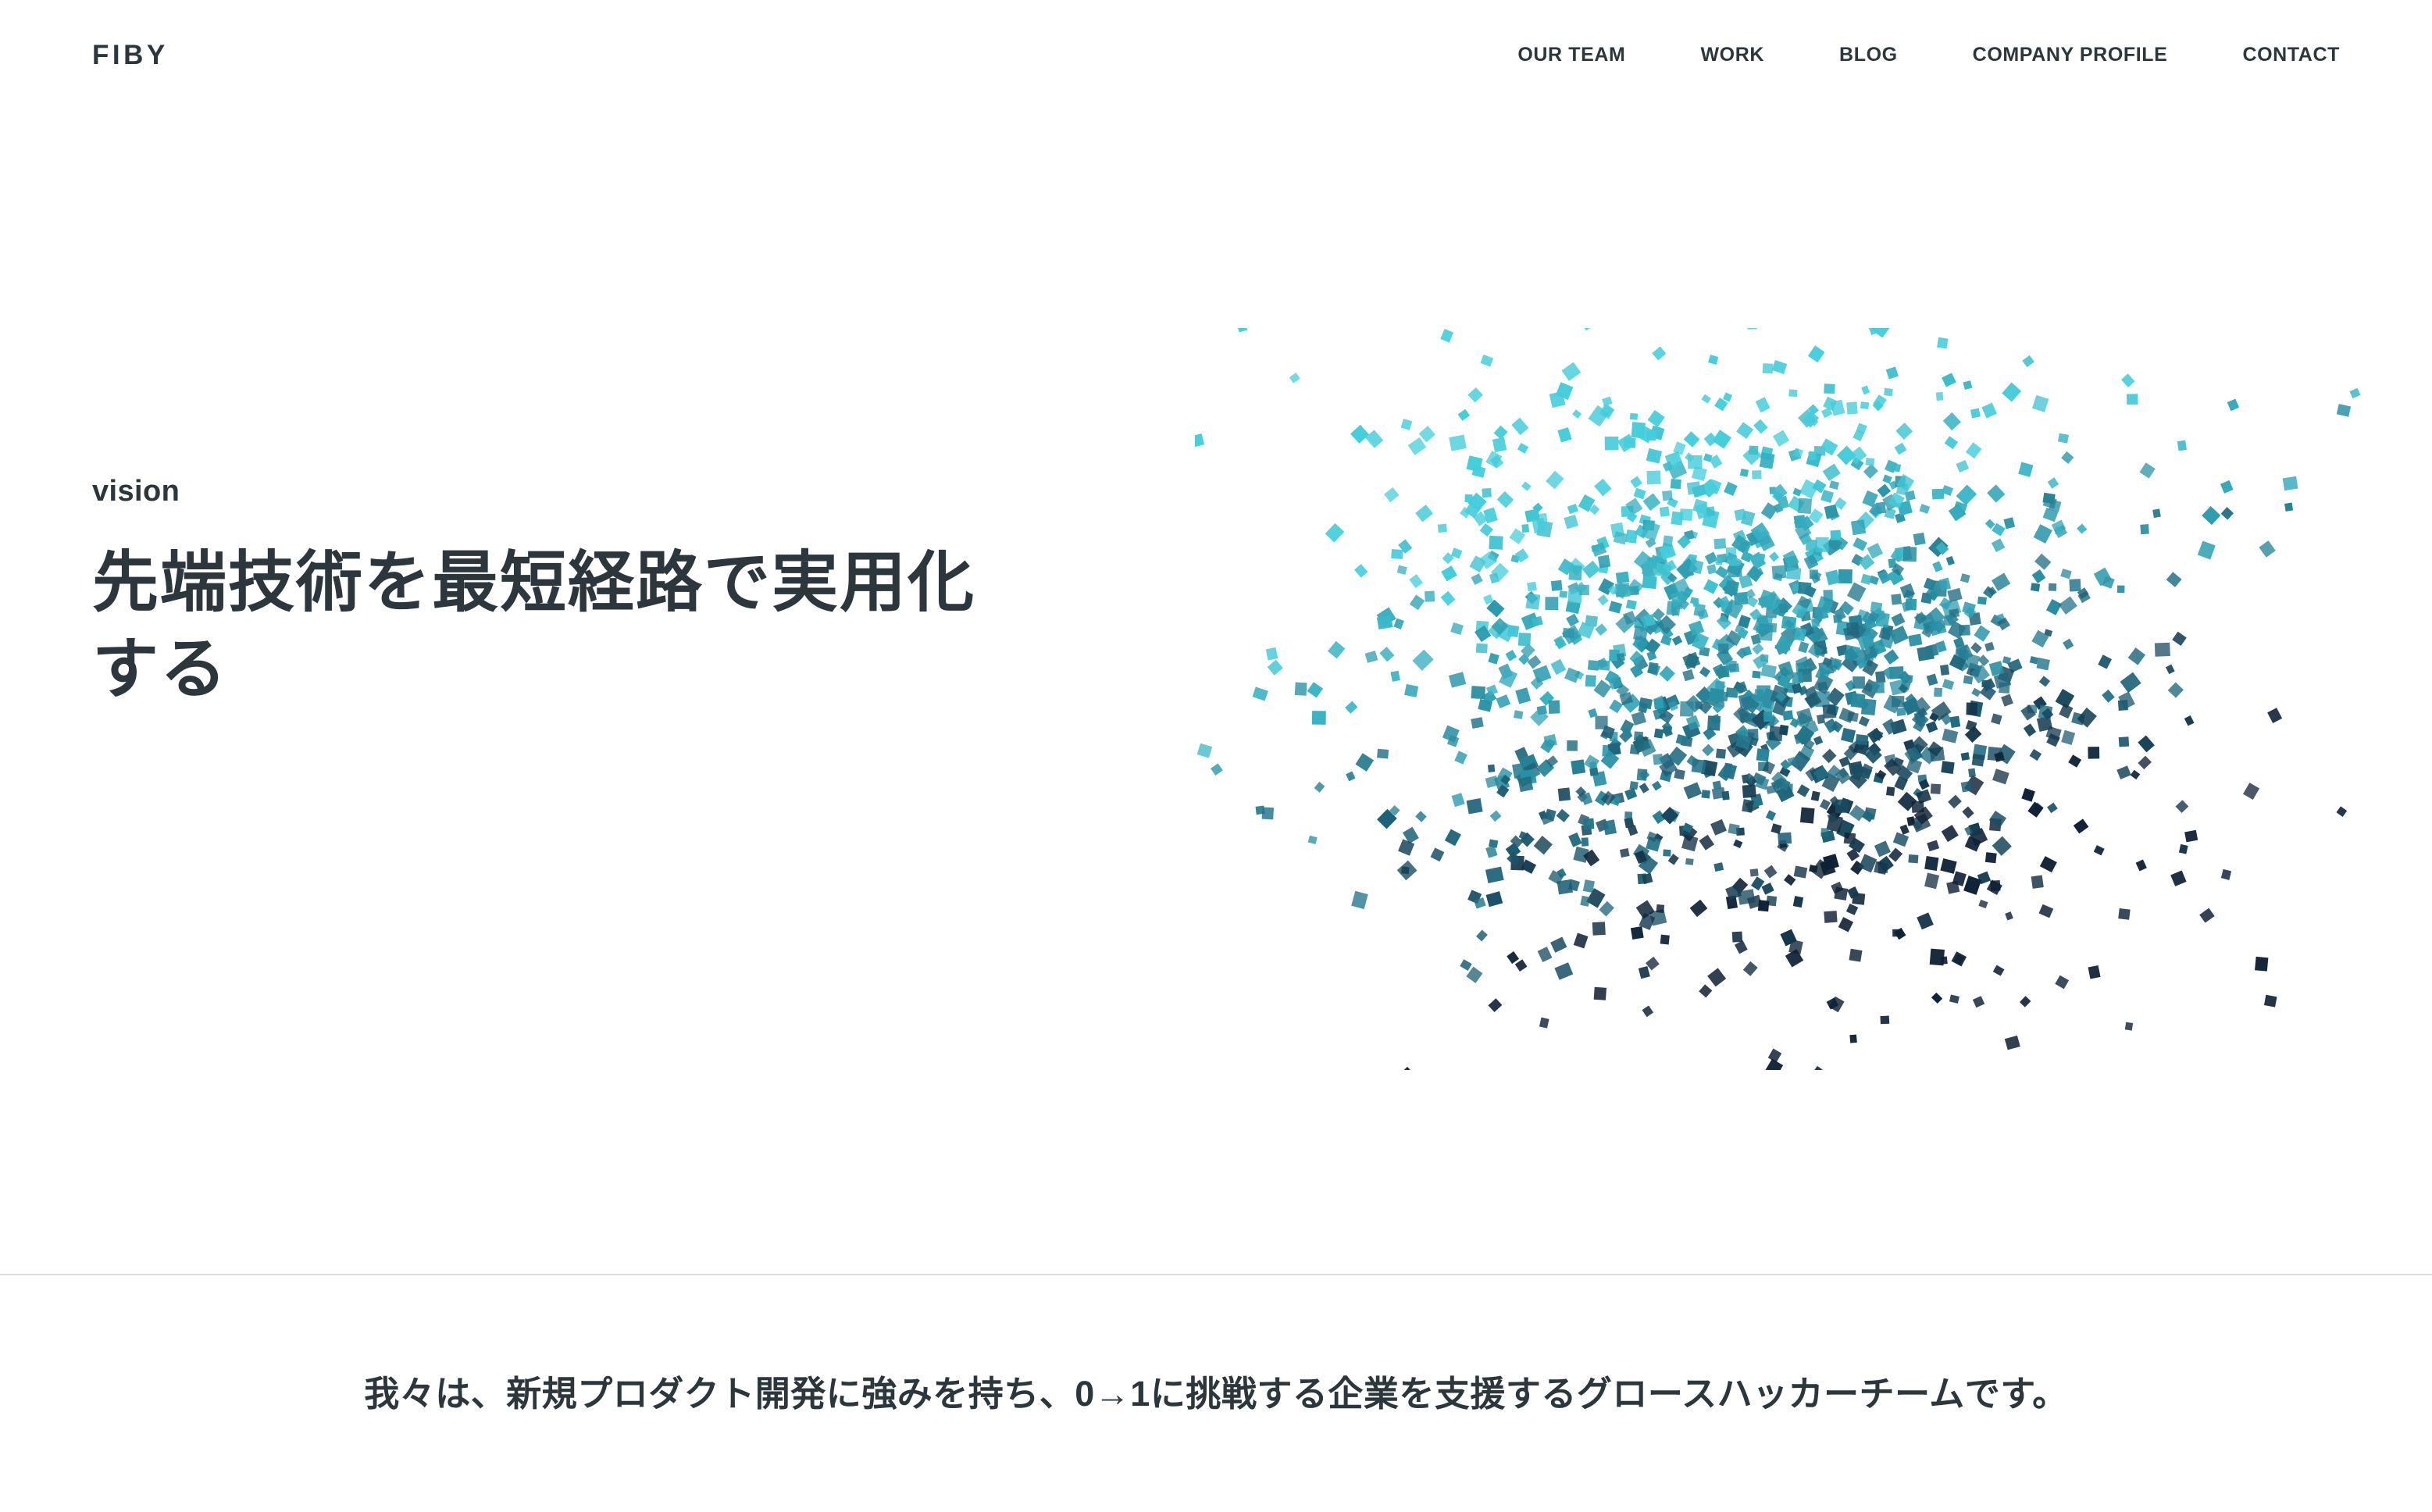 The height and width of the screenshot is (1512, 2432). Describe the element at coordinates (1868, 55) in the screenshot. I see `nav-item-blog: BLOG` at that location.